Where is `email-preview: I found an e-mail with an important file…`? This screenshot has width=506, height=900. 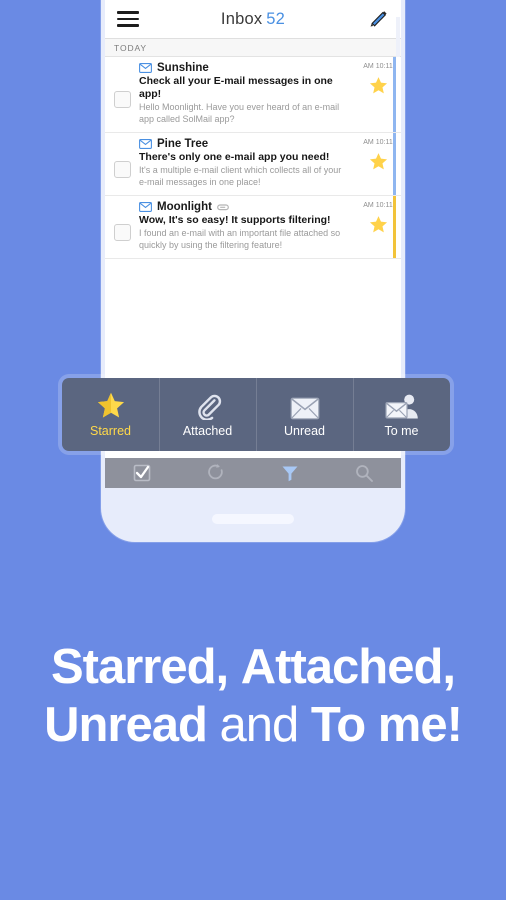
email-preview: I found an e-mail with an important file… is located at coordinates (240, 239).